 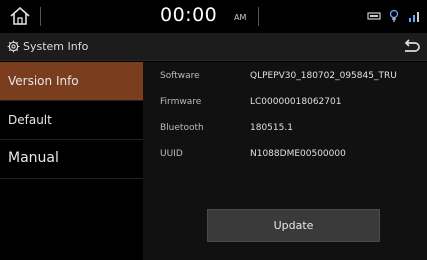 I want to click on gear-icon, so click(x=13, y=46).